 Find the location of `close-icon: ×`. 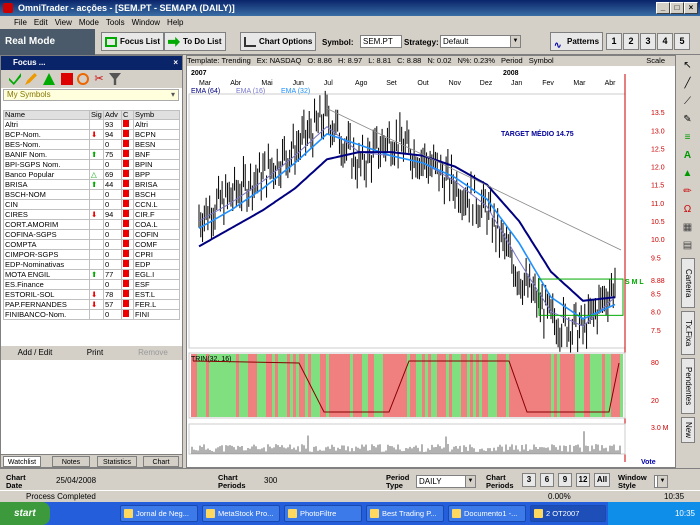

close-icon: × is located at coordinates (175, 63).